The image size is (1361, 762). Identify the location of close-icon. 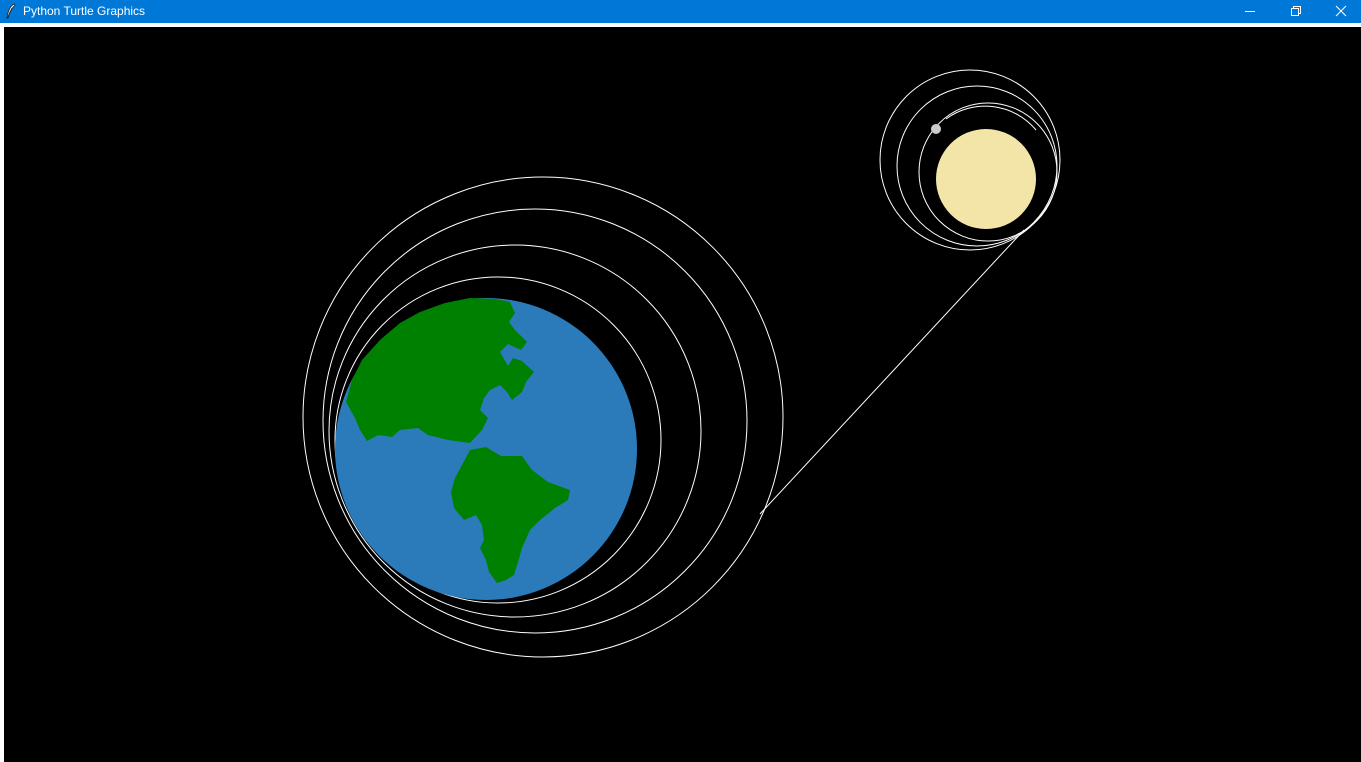
(1341, 11).